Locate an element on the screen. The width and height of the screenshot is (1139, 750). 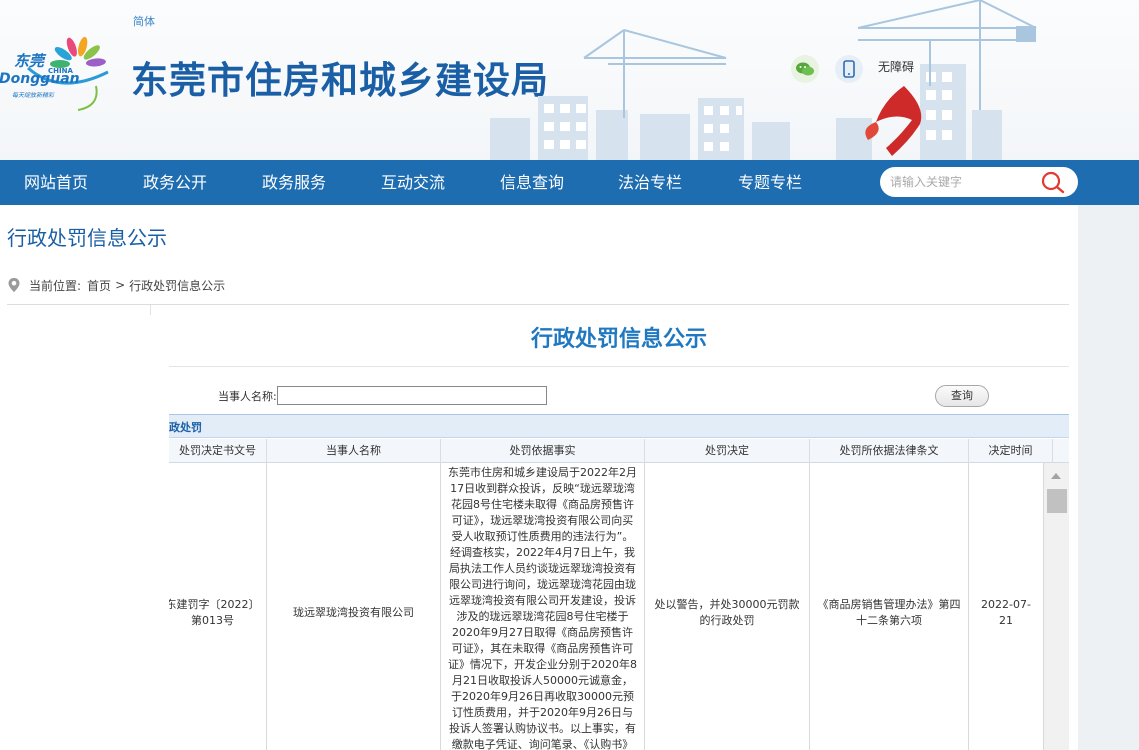
mobile-icon is located at coordinates (849, 69).